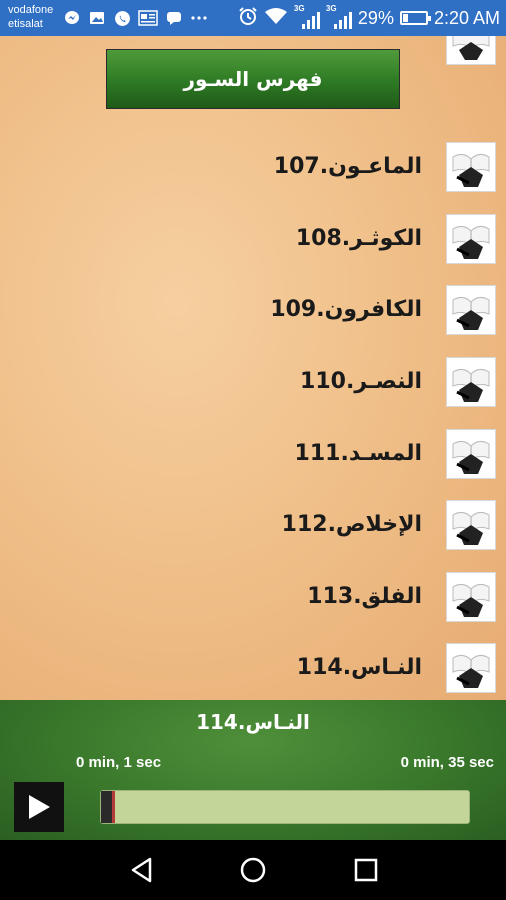 This screenshot has height=900, width=506. Describe the element at coordinates (199, 18) in the screenshot. I see `more-icon` at that location.